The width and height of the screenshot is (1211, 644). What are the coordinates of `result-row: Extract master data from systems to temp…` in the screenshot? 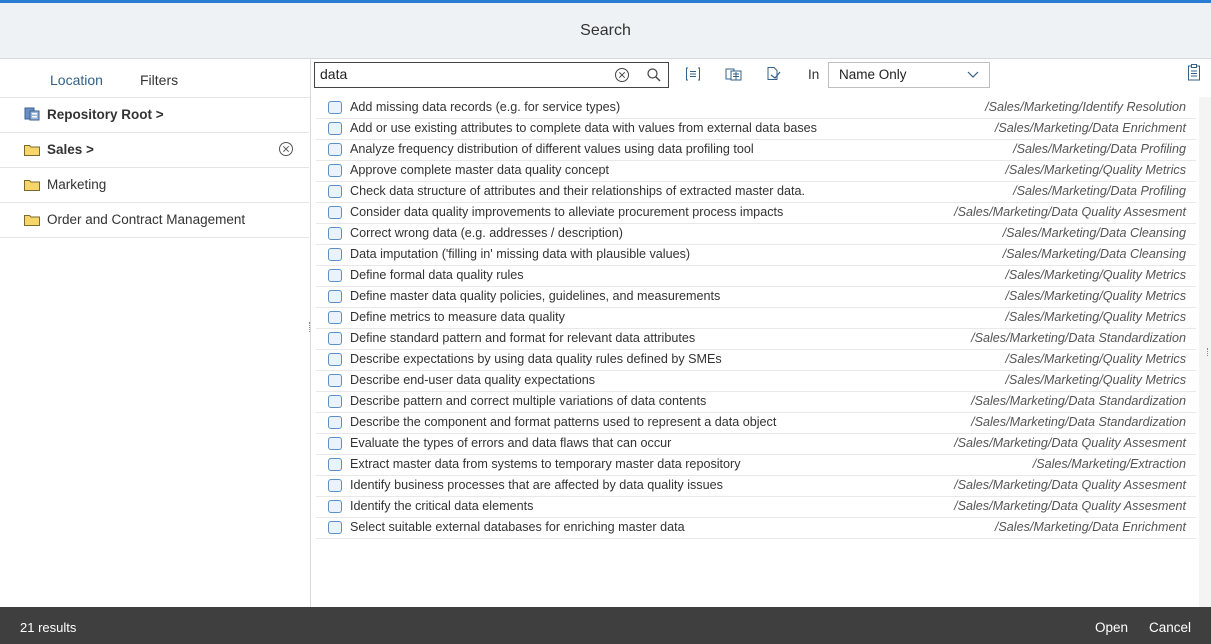 It's located at (756, 465).